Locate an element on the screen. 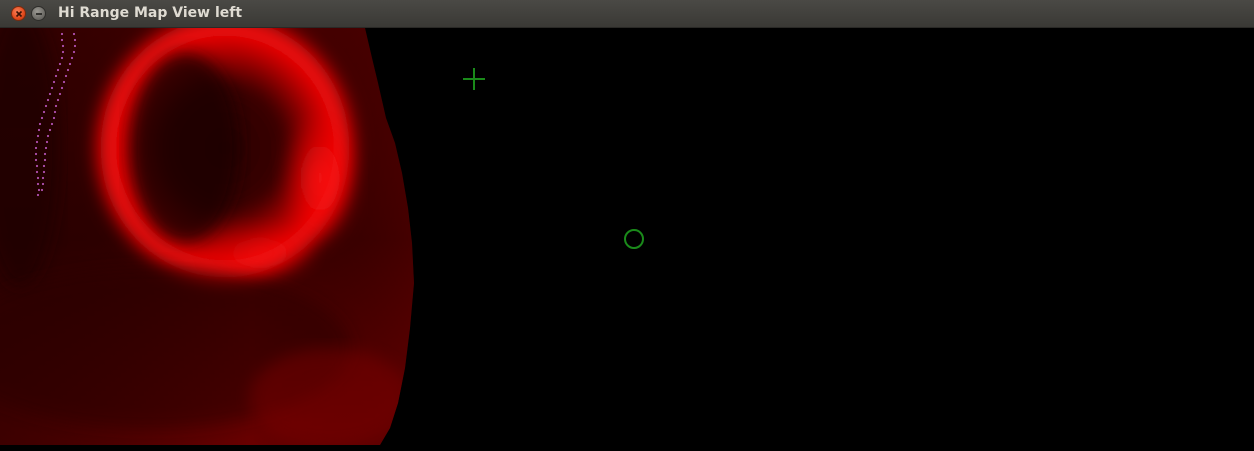  close-icon is located at coordinates (19, 14).